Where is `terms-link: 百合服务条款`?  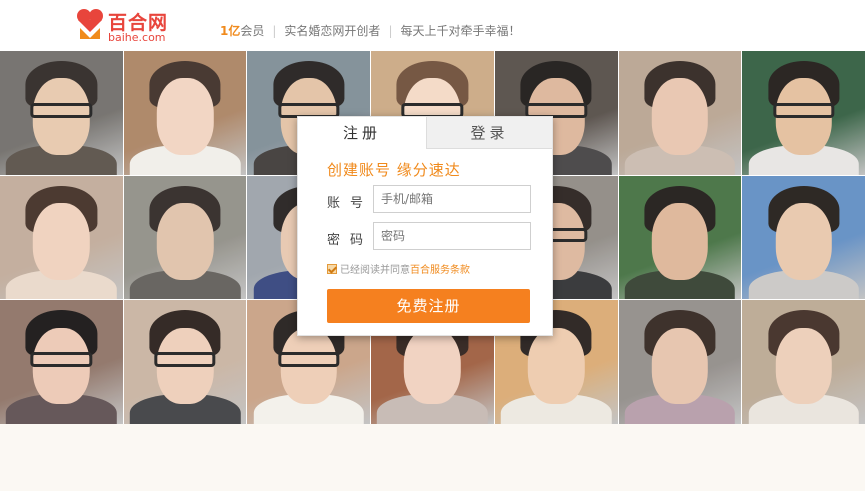
terms-link: 百合服务条款 is located at coordinates (440, 270).